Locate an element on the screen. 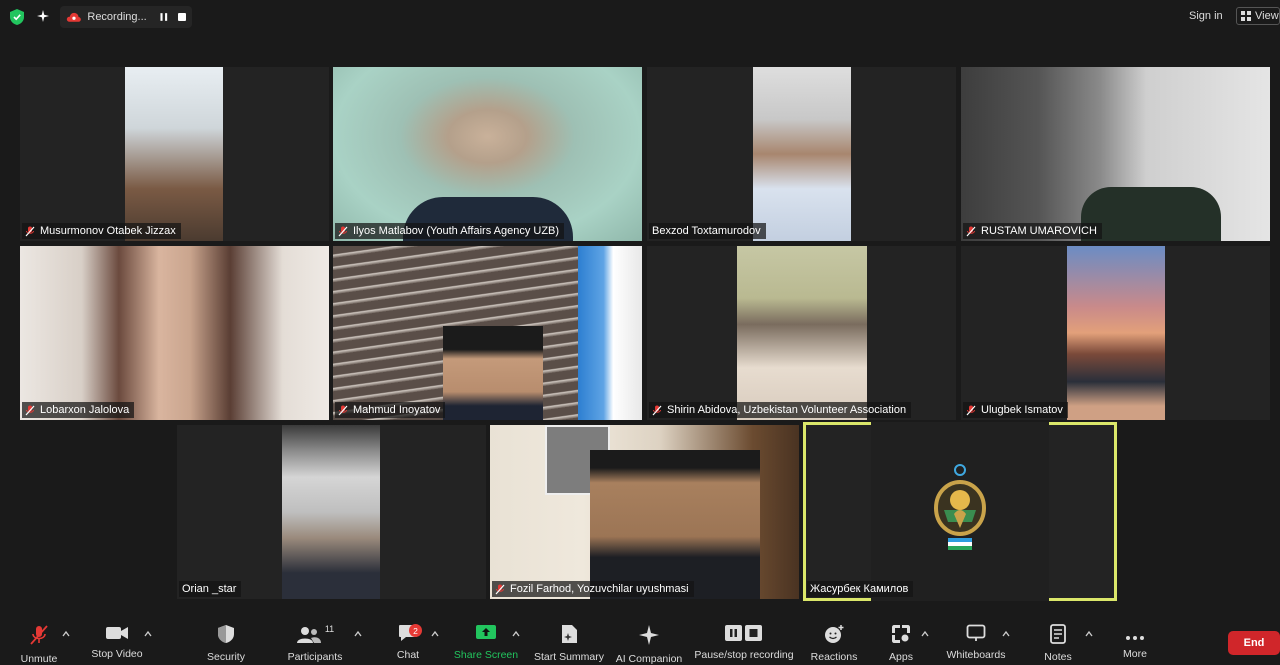 This screenshot has height=665, width=1280. apps-button: Apps is located at coordinates (901, 640).